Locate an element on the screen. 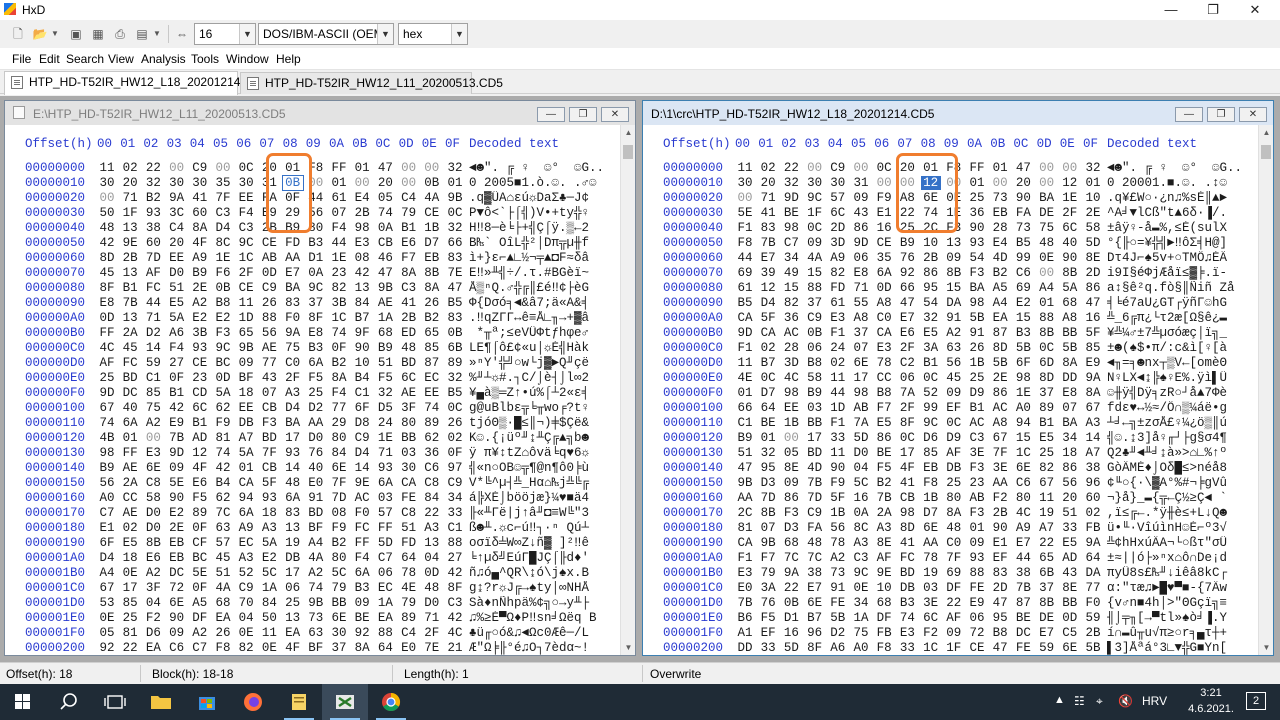 The width and height of the screenshot is (1280, 720). hex-byte: BB is located at coordinates (1070, 603).